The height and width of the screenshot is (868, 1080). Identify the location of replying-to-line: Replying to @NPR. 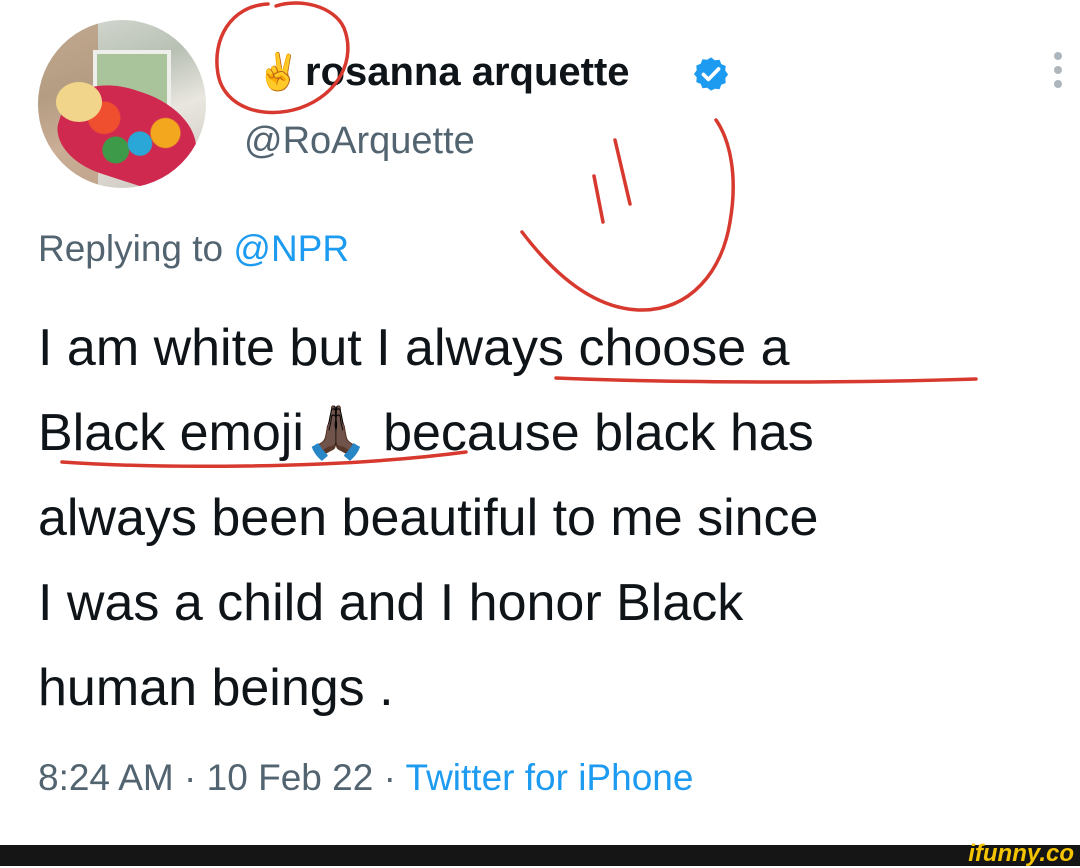
(193, 249).